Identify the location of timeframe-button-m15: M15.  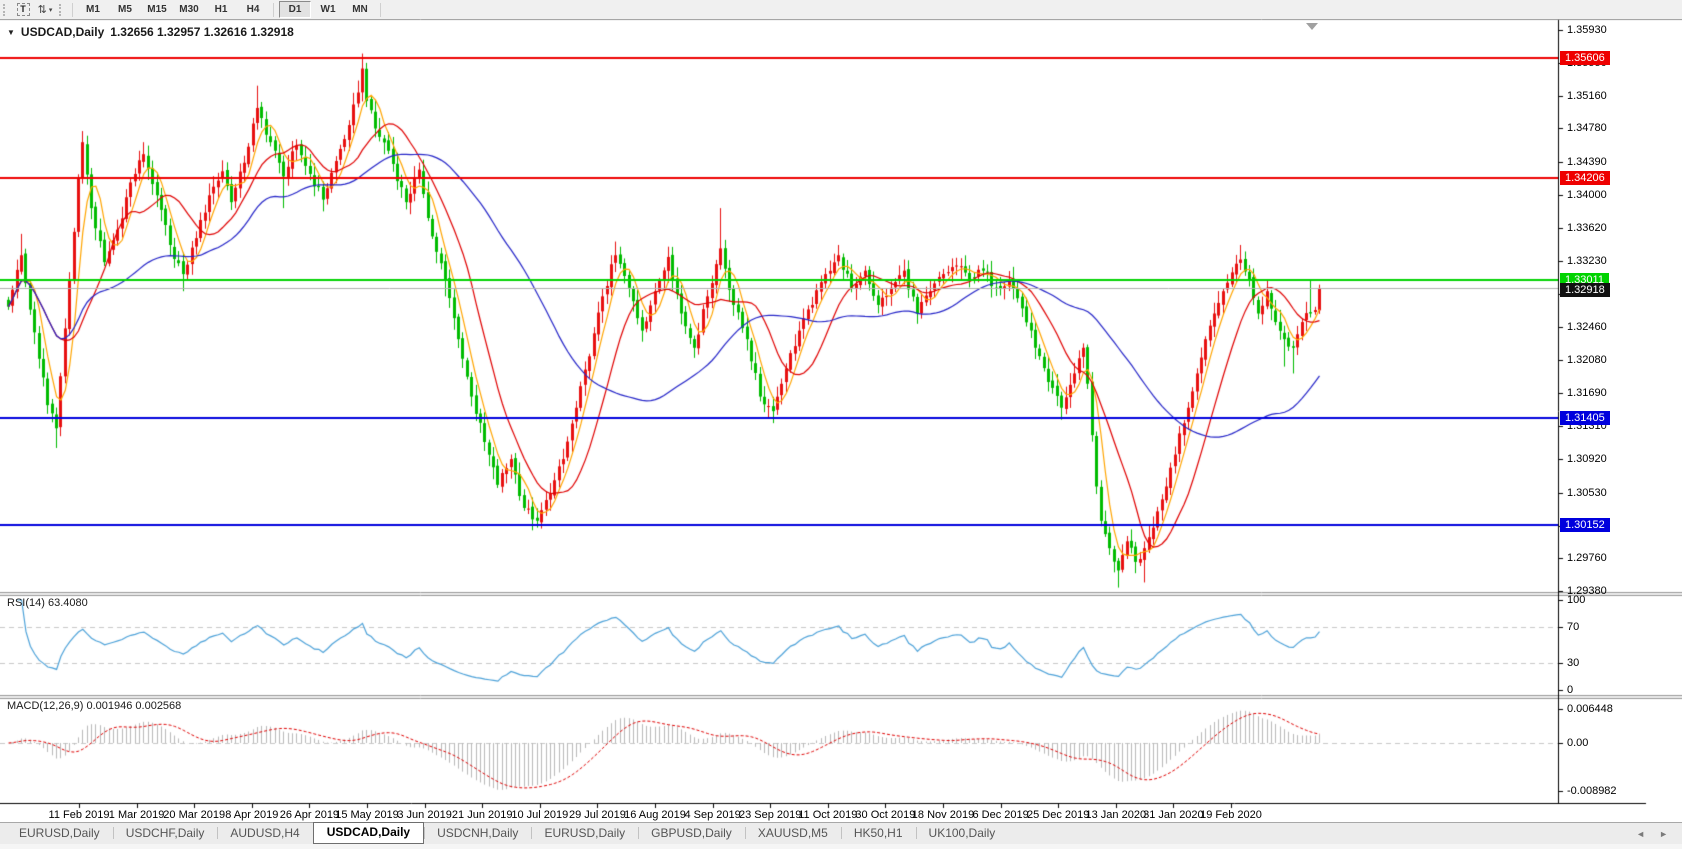
(157, 9).